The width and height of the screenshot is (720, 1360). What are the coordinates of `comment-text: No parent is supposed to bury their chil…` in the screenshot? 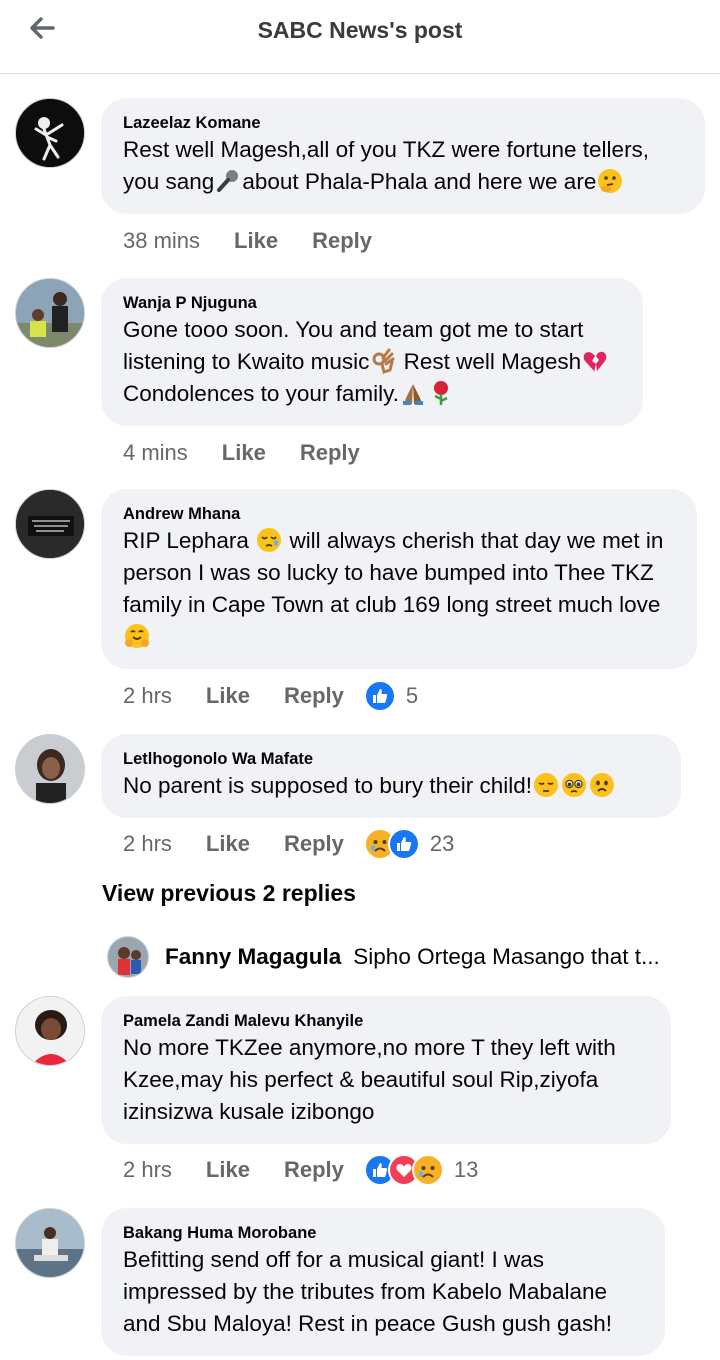 It's located at (391, 786).